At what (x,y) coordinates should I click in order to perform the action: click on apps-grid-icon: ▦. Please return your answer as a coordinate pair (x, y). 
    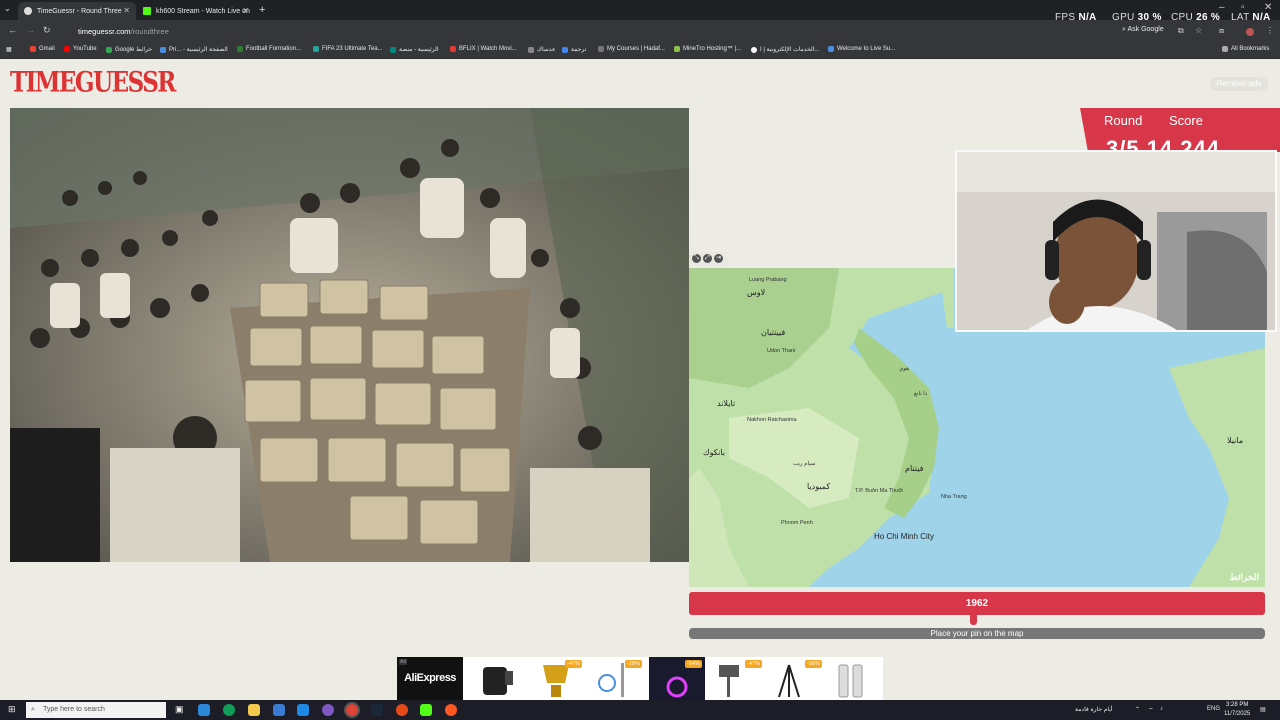
    Looking at the image, I should click on (9, 49).